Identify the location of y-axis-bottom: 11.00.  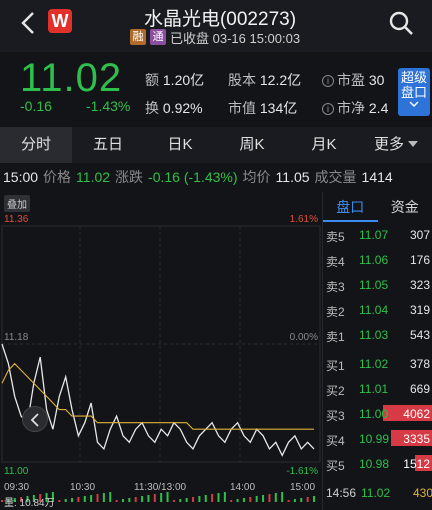
(16, 471).